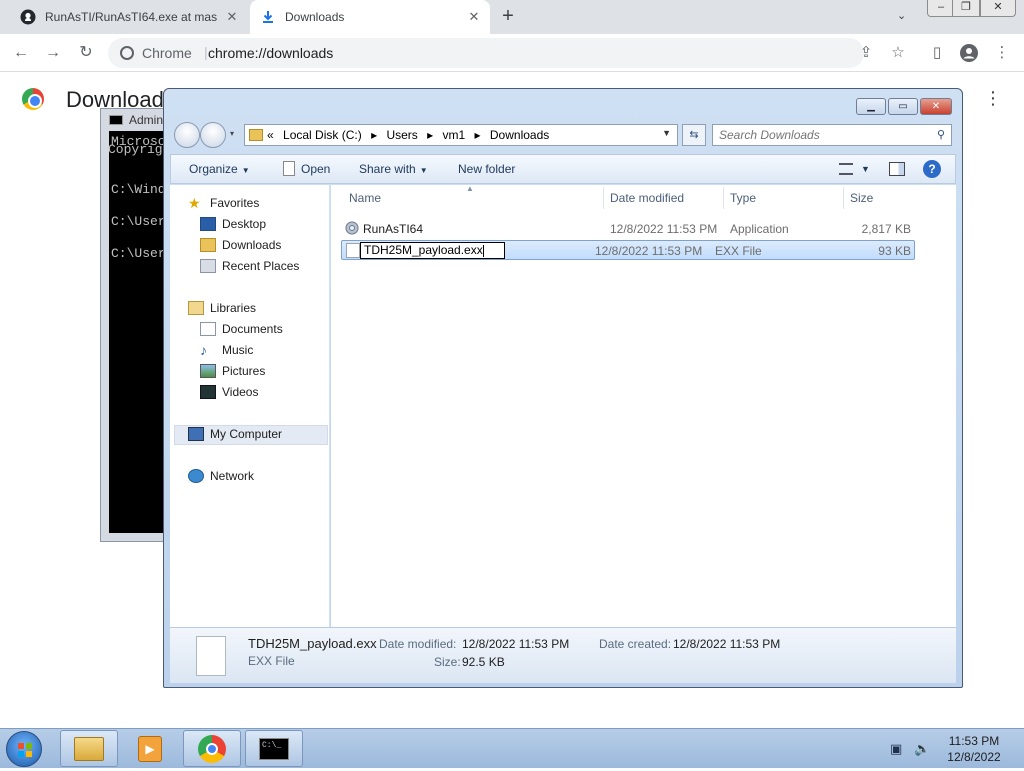  Describe the element at coordinates (937, 53) in the screenshot. I see `side-panel-icon: ▯` at that location.